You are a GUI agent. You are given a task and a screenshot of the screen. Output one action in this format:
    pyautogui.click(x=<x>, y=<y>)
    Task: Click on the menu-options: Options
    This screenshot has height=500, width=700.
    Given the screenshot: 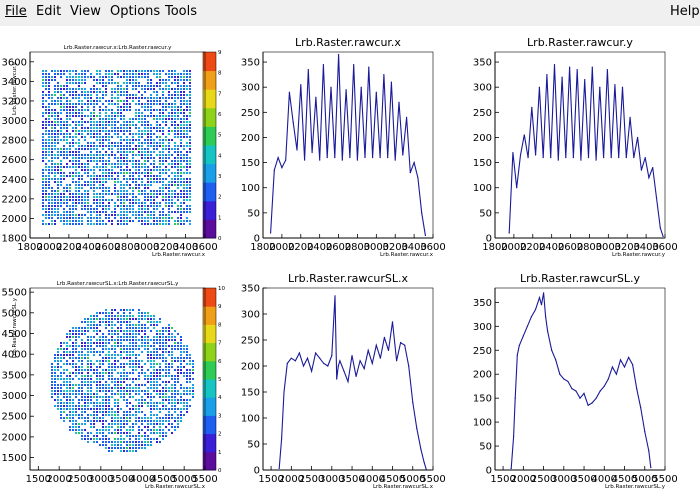 What is the action you would take?
    pyautogui.click(x=135, y=11)
    